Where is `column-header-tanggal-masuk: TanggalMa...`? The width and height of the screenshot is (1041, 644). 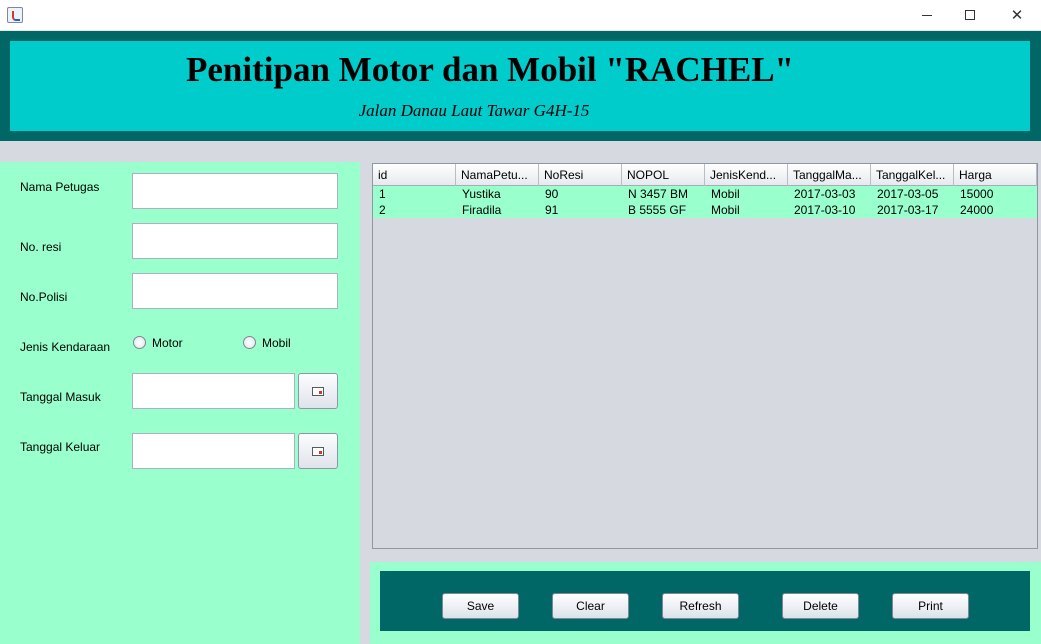
column-header-tanggal-masuk: TanggalMa... is located at coordinates (829, 175).